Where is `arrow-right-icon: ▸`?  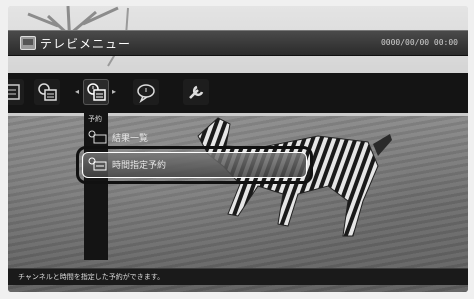 arrow-right-icon: ▸ is located at coordinates (114, 91).